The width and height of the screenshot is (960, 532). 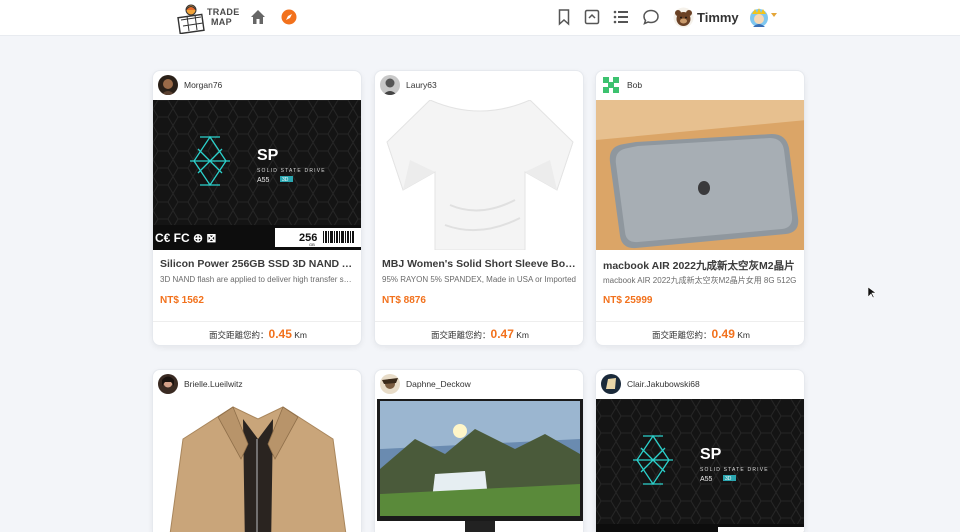 I want to click on ssd-image: SP SOLID STATE DRIVE A55 3D 256, so click(x=700, y=465).